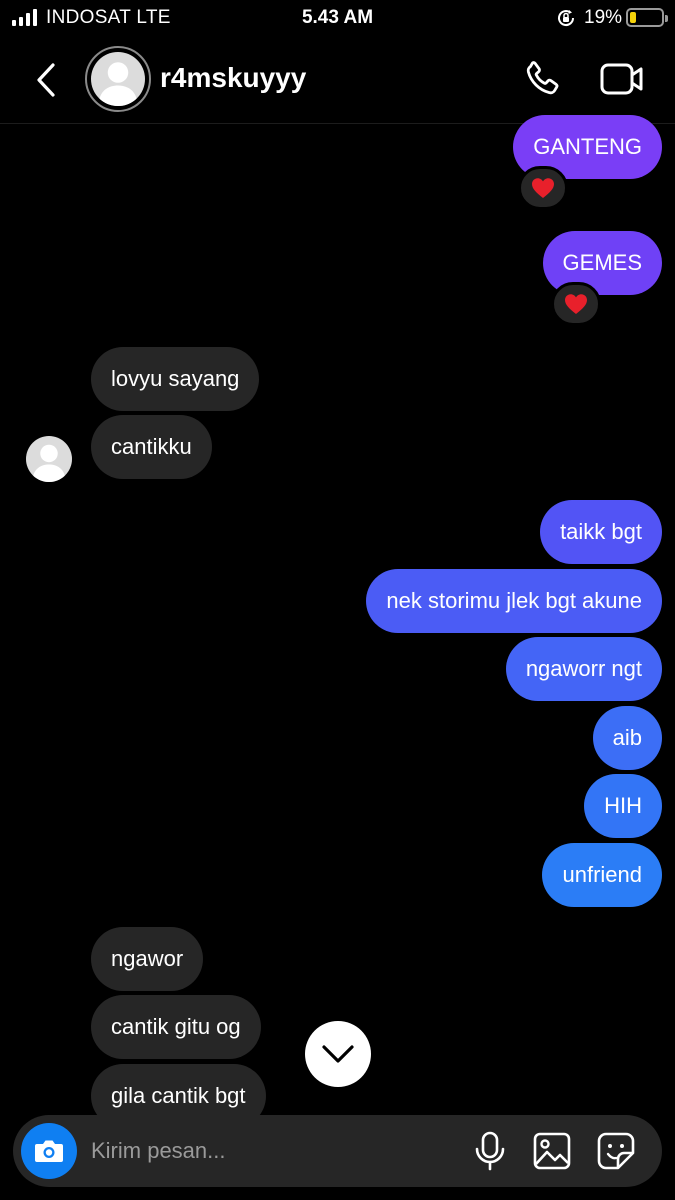 This screenshot has height=1200, width=675. I want to click on message-bubble-incoming: ngawor, so click(147, 959).